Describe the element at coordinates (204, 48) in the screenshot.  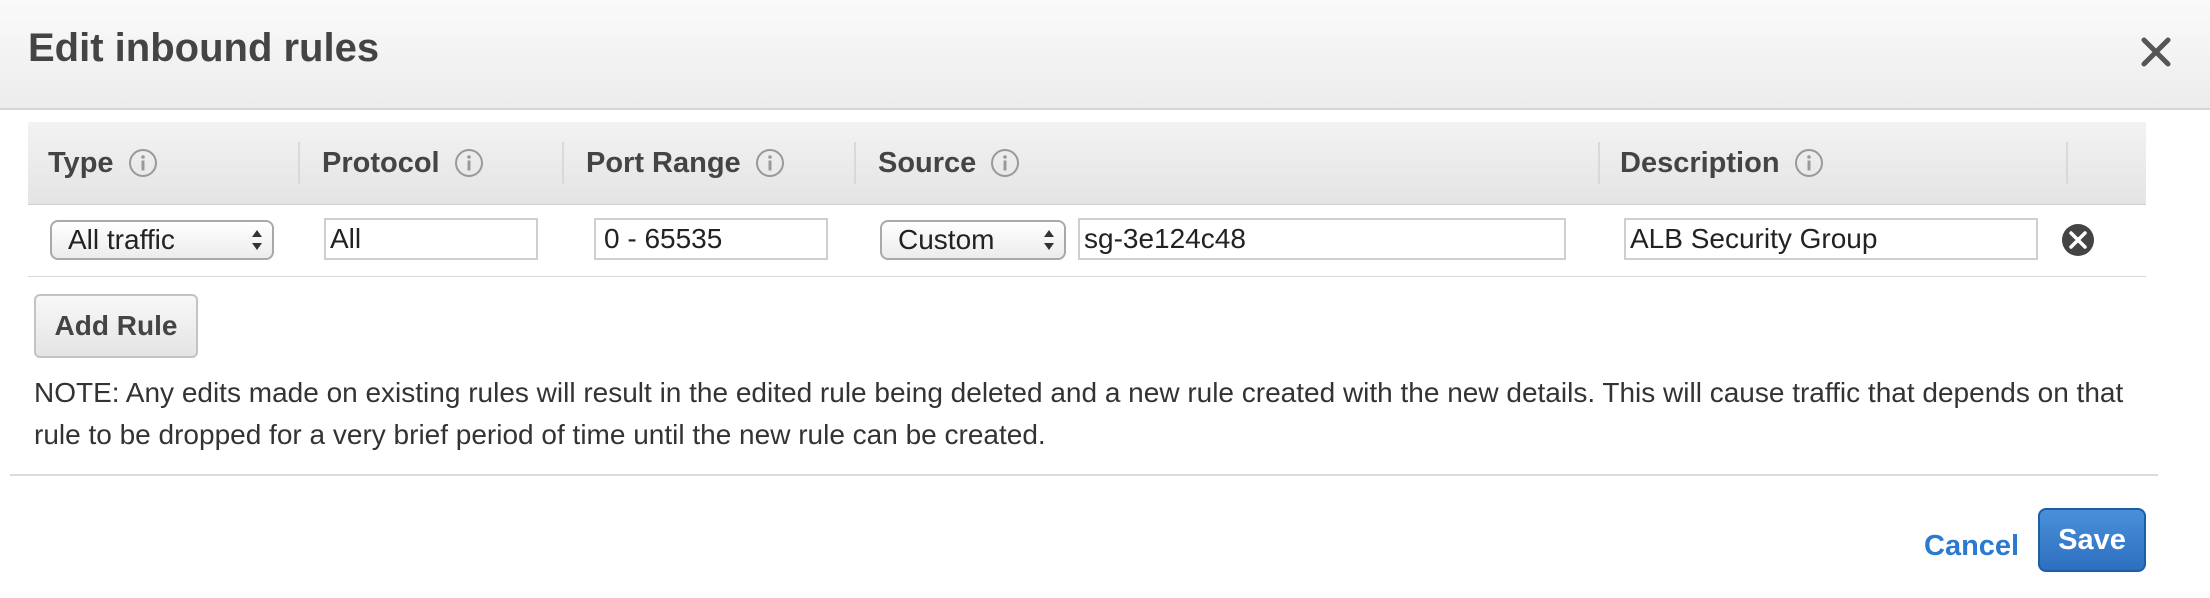
I see `dialog-title: Edit inbound rules` at that location.